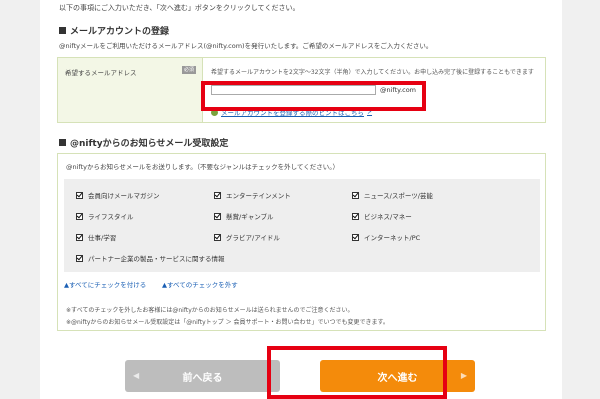 This screenshot has width=600, height=399. I want to click on required-badge: 必須, so click(189, 70).